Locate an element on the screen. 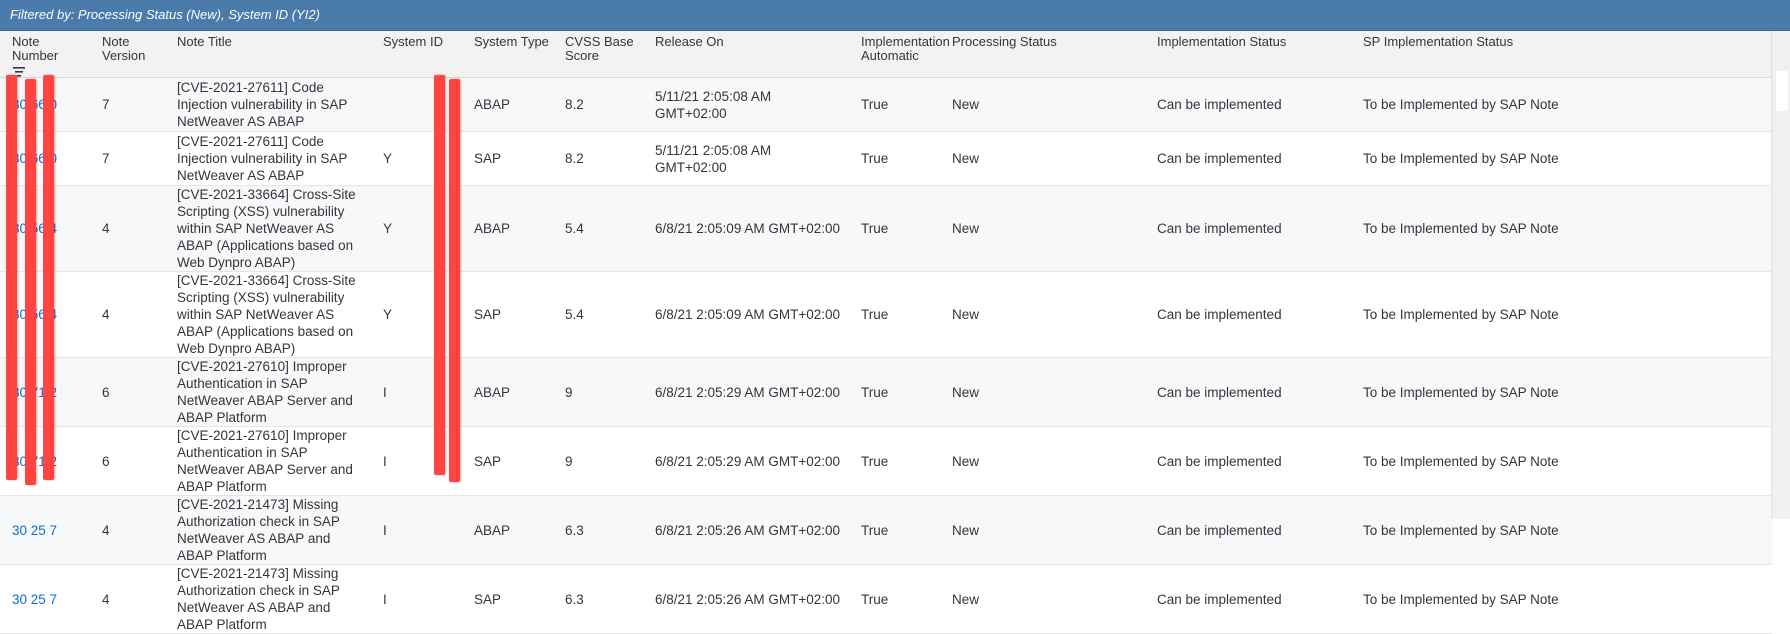 The width and height of the screenshot is (1790, 634). cell-cvss-score: 8.2 is located at coordinates (598, 158).